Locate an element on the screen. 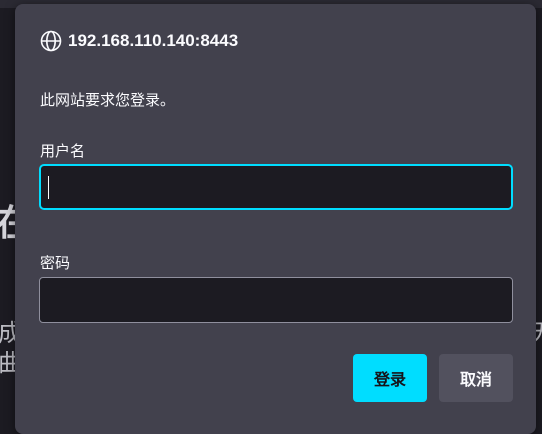 Image resolution: width=542 pixels, height=434 pixels. username-input is located at coordinates (276, 187).